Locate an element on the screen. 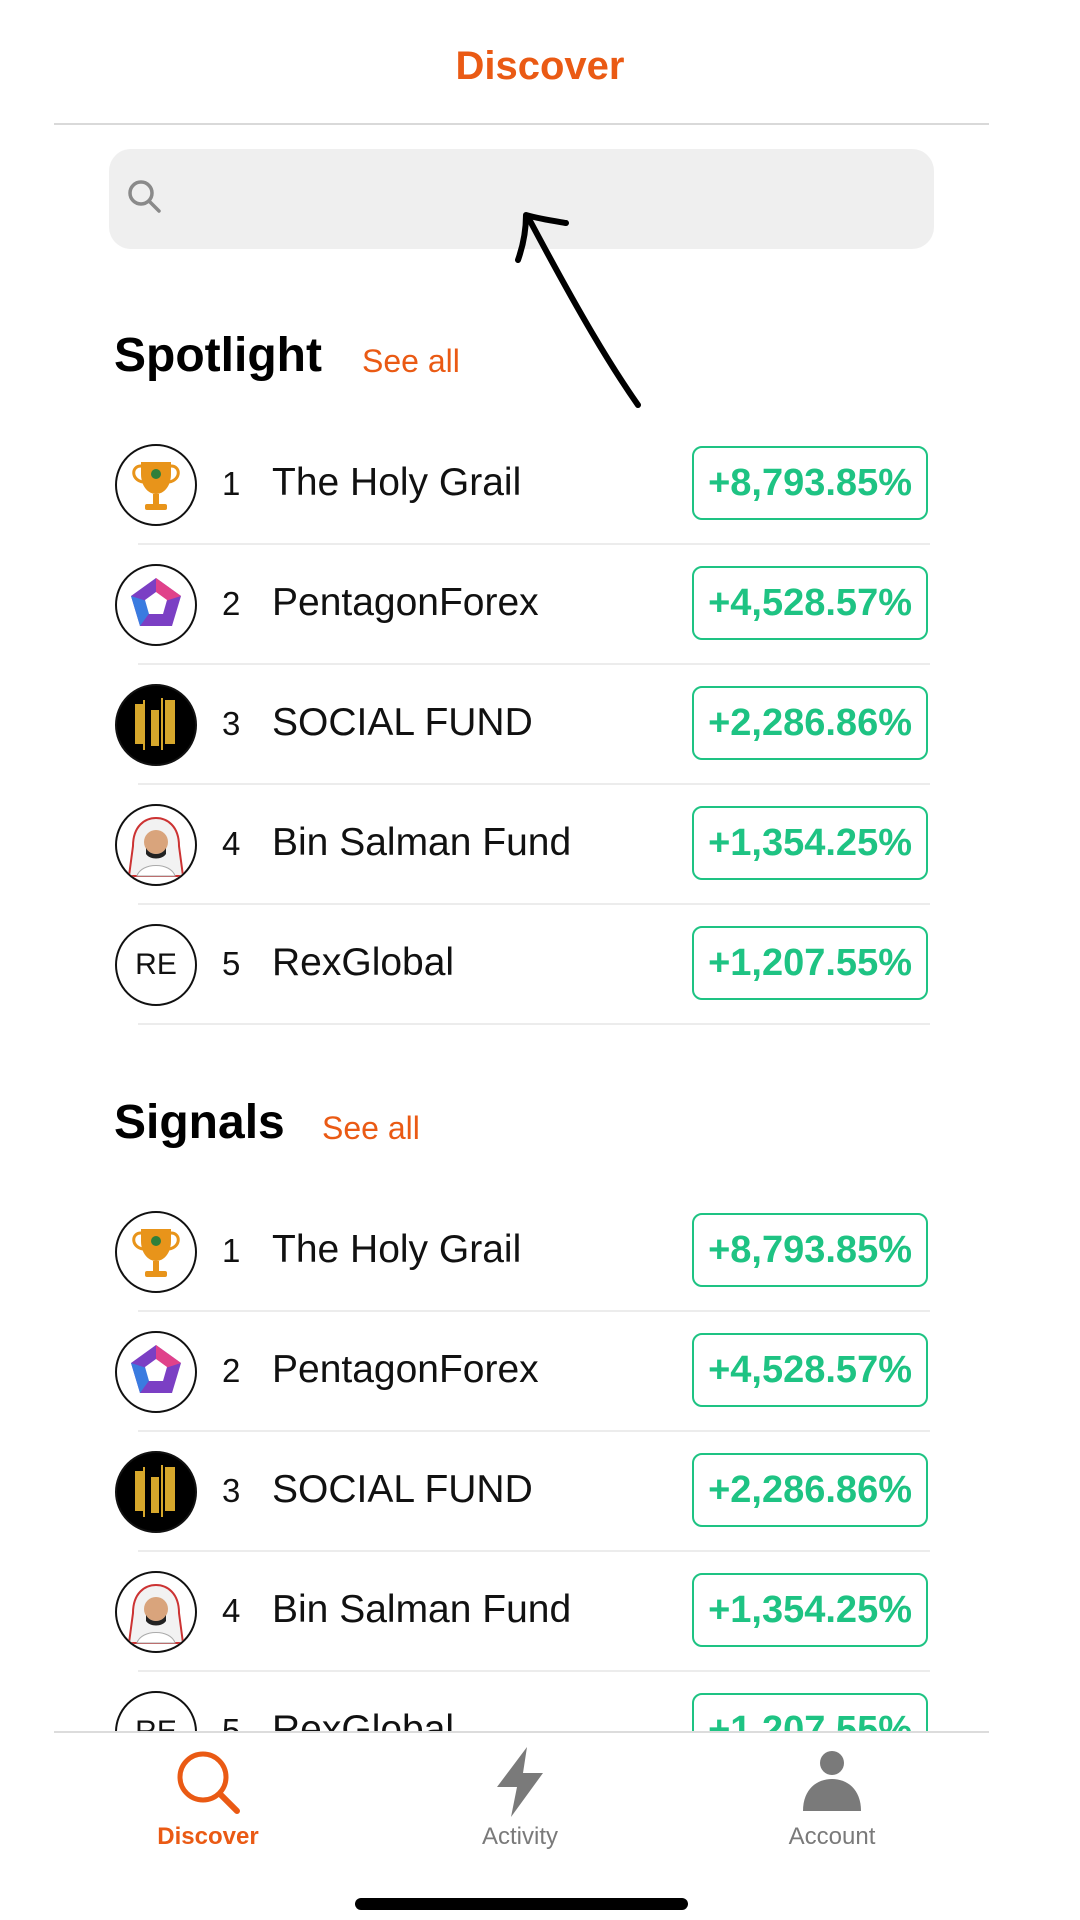 This screenshot has width=1080, height=1920. signals-see-all-link: See all is located at coordinates (371, 1128).